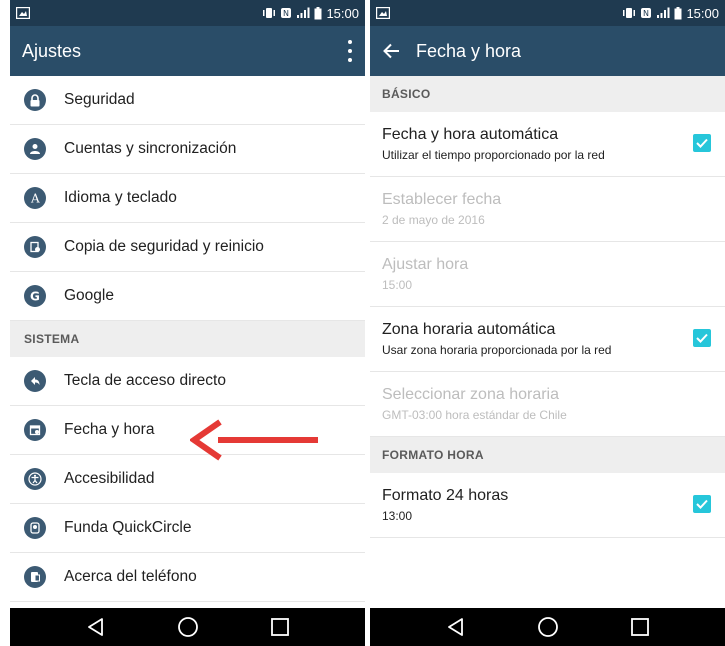  Describe the element at coordinates (35, 247) in the screenshot. I see `backup-icon` at that location.